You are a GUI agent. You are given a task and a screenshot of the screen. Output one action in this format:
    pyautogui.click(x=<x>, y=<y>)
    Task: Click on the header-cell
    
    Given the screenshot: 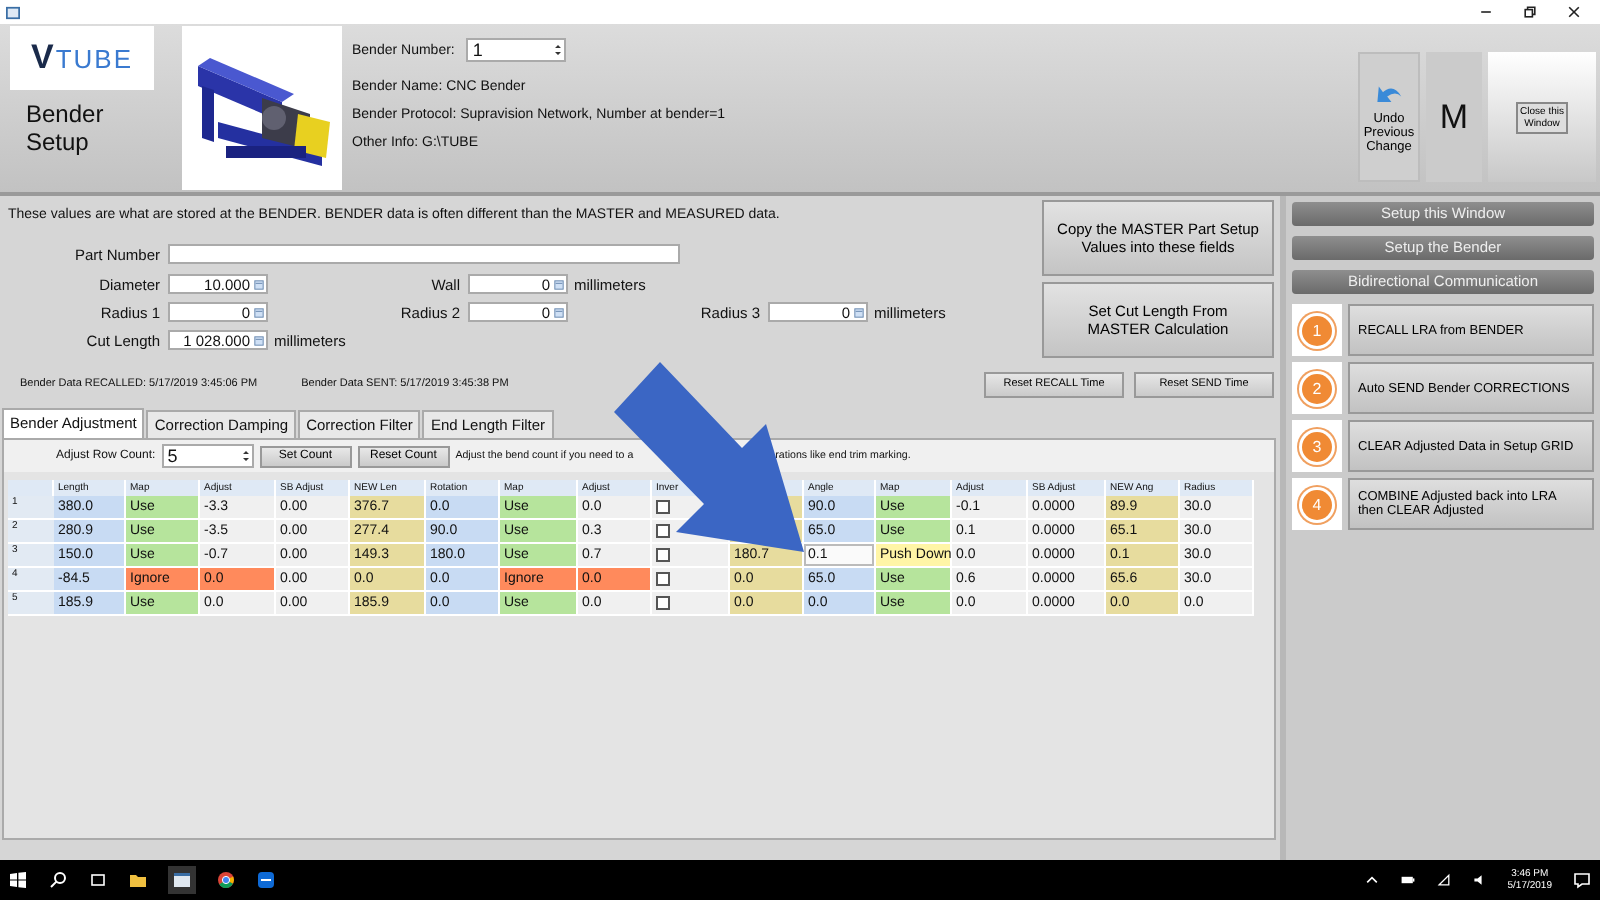 What is the action you would take?
    pyautogui.click(x=31, y=488)
    